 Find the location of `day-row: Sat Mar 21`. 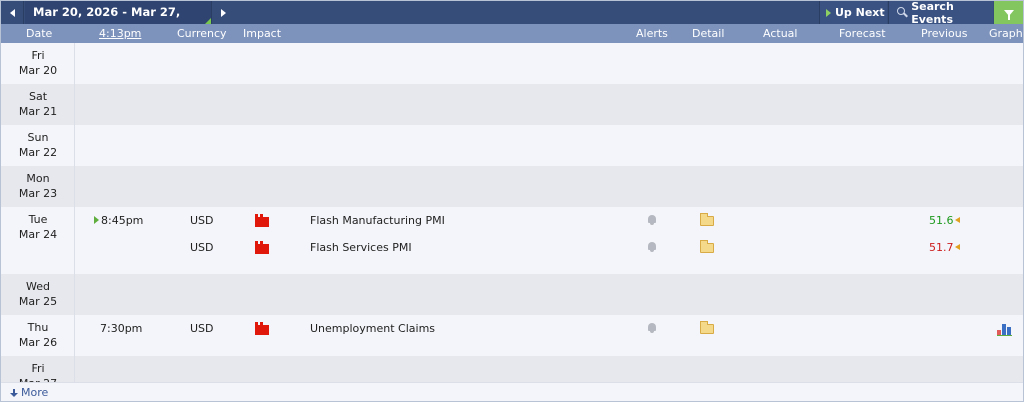

day-row: Sat Mar 21 is located at coordinates (512, 104).